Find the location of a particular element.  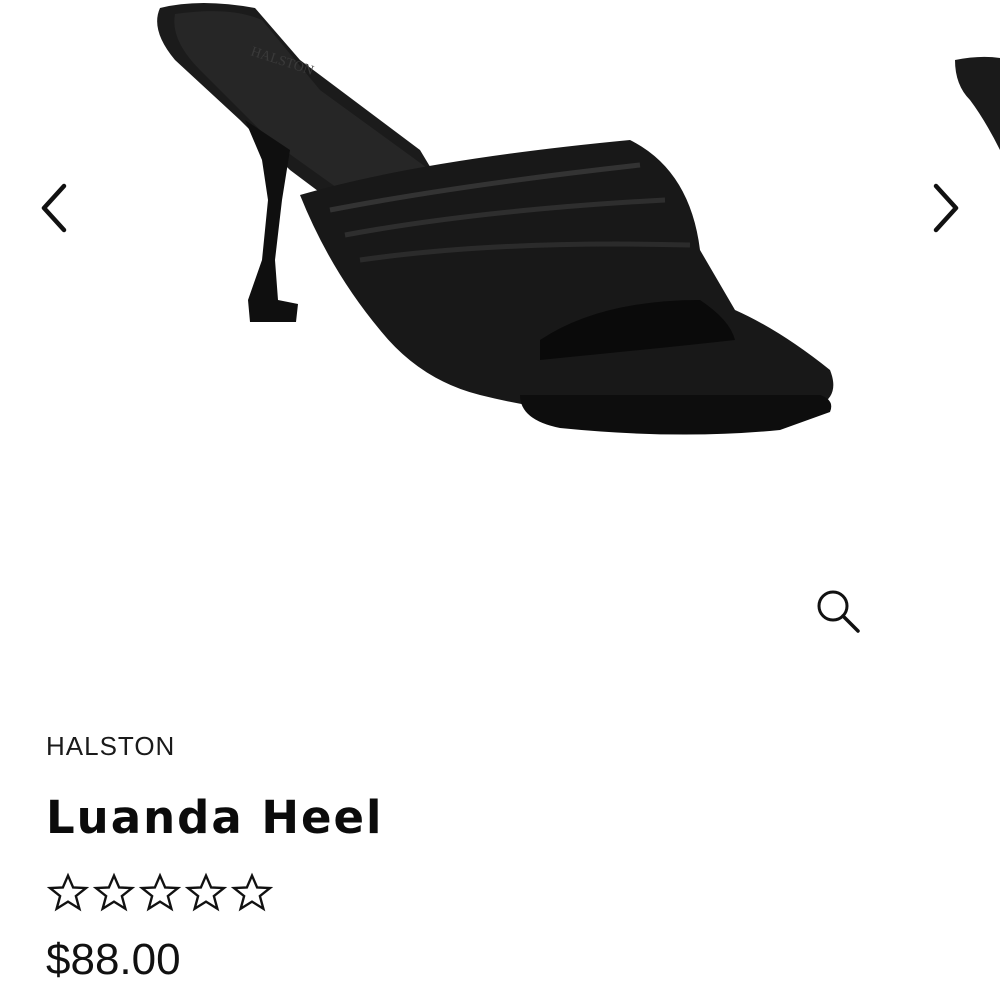

product-title: Luanda Heel is located at coordinates (215, 817).